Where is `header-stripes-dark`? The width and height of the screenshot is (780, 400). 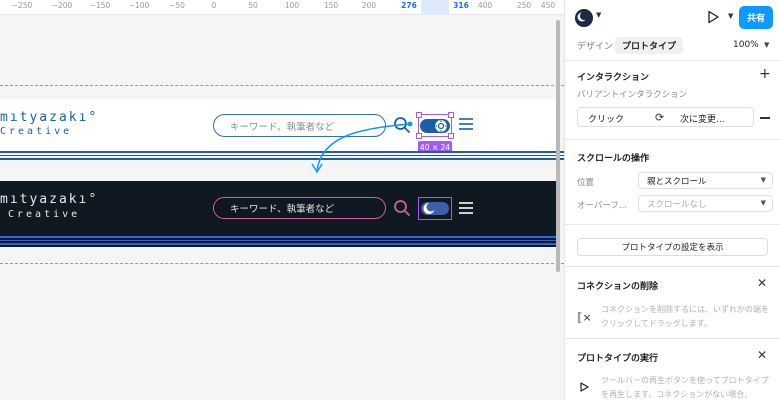
header-stripes-dark is located at coordinates (278, 241).